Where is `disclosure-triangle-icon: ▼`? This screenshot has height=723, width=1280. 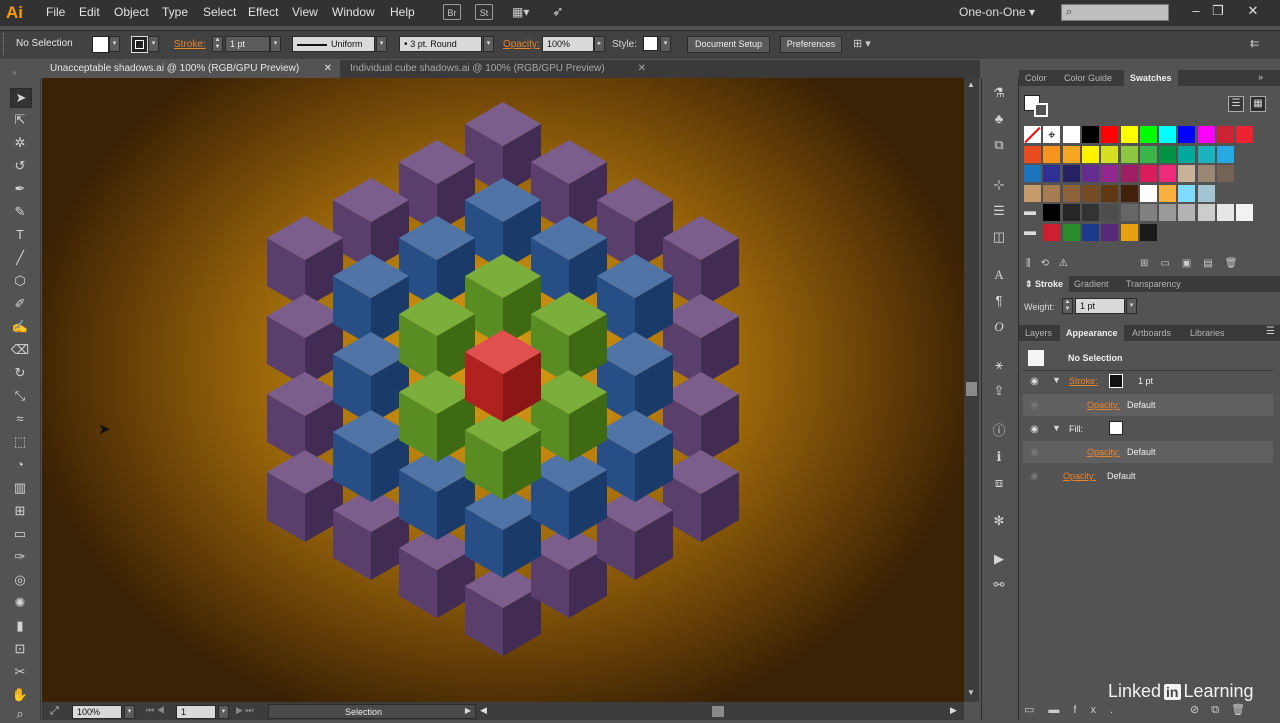
disclosure-triangle-icon: ▼ is located at coordinates (1056, 428).